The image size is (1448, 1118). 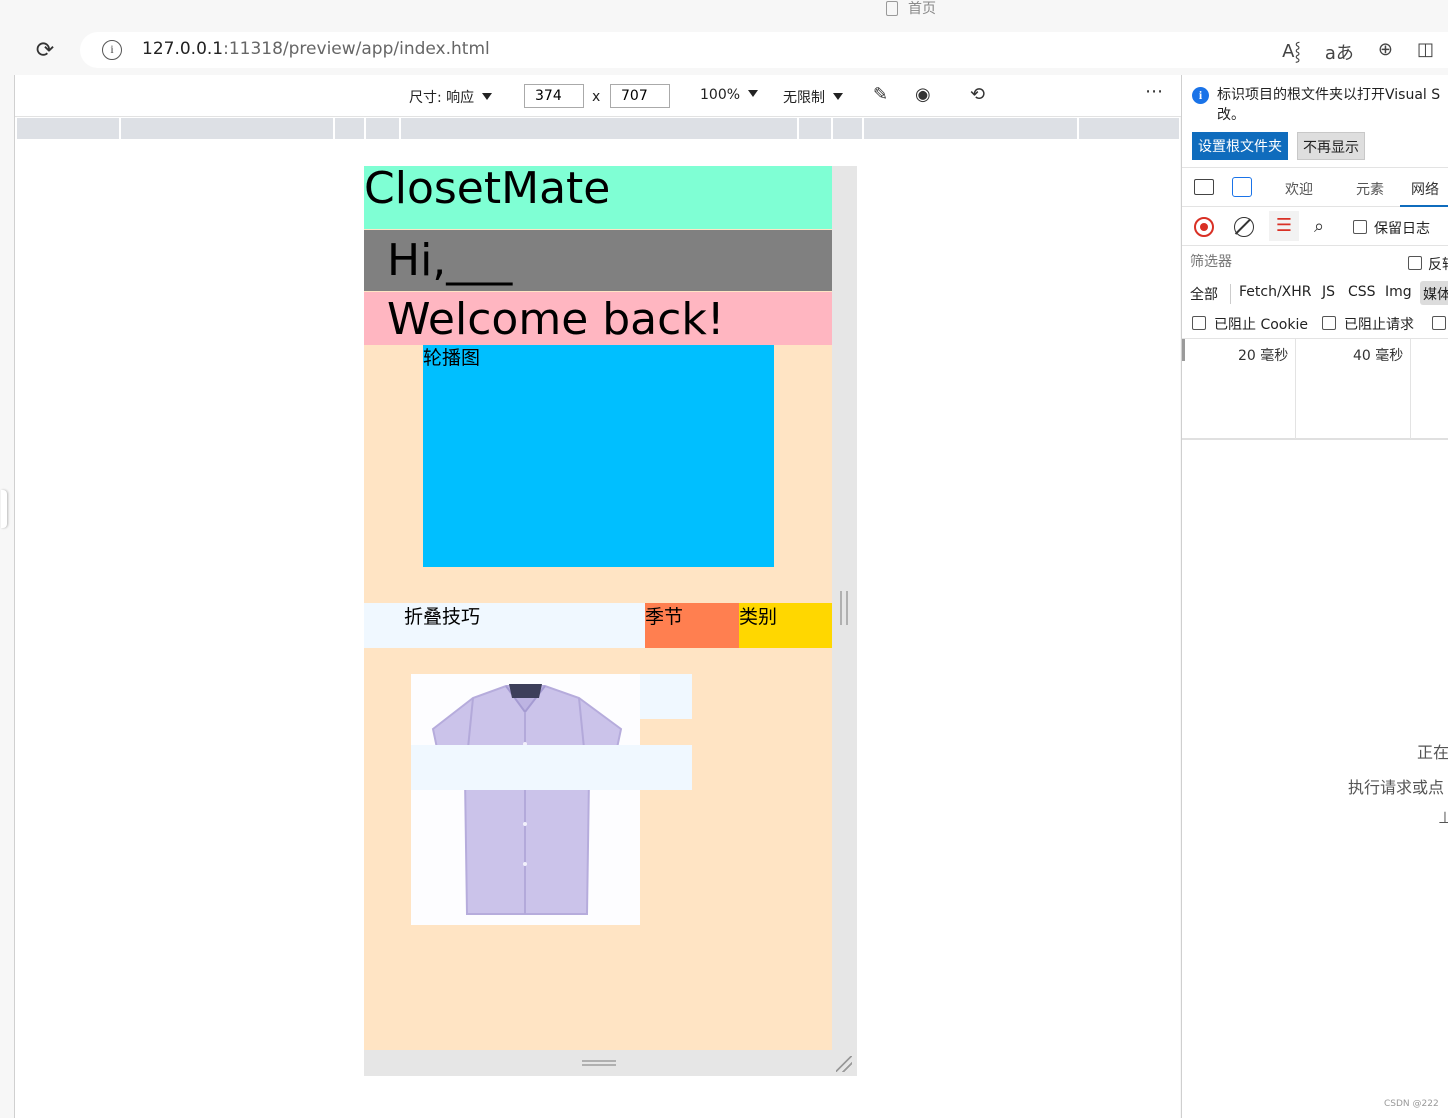 What do you see at coordinates (1204, 187) in the screenshot?
I see `inspect-icon` at bounding box center [1204, 187].